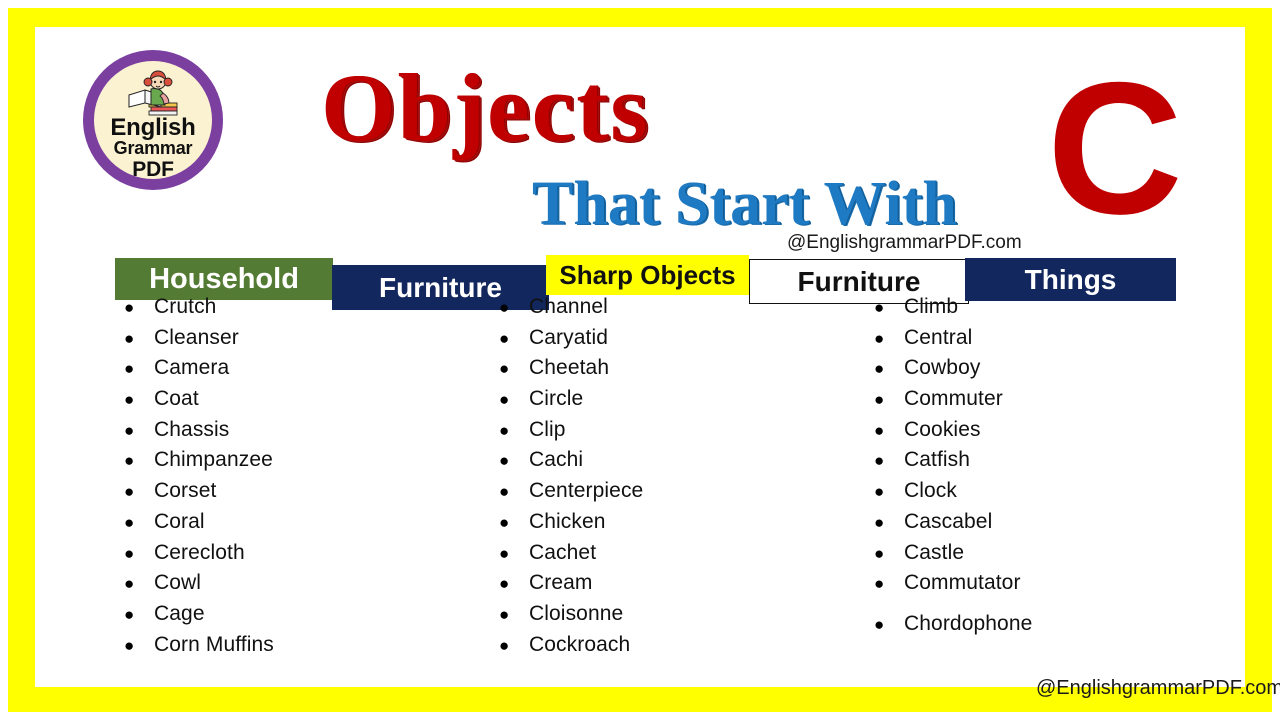 The image size is (1280, 720). Describe the element at coordinates (660, 586) in the screenshot. I see `list-item: ● Cream` at that location.